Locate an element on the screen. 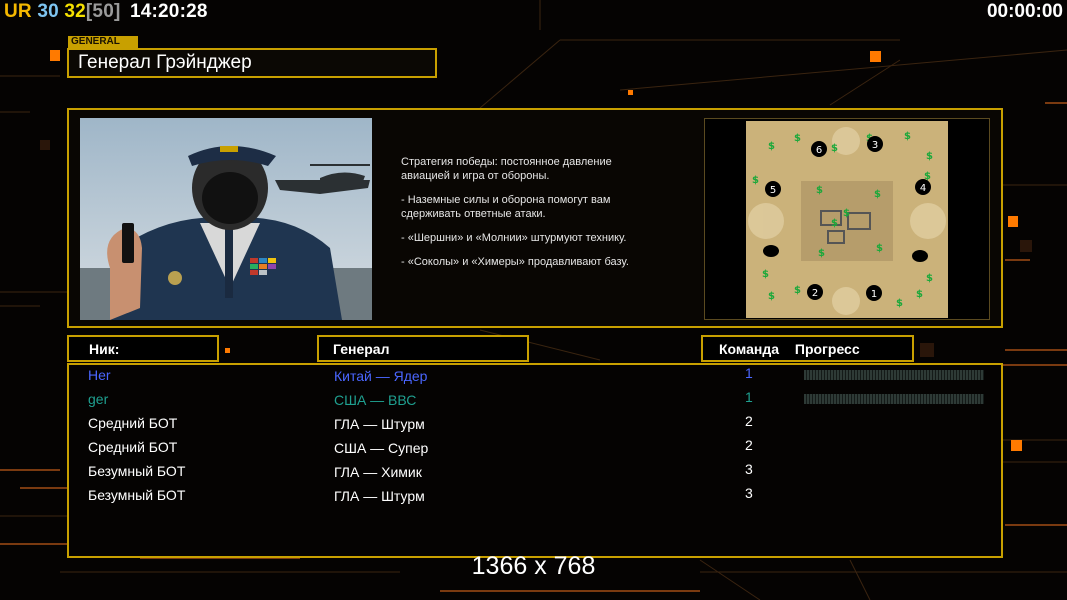 The height and width of the screenshot is (600, 1067). column-header-team: Команда is located at coordinates (749, 349).